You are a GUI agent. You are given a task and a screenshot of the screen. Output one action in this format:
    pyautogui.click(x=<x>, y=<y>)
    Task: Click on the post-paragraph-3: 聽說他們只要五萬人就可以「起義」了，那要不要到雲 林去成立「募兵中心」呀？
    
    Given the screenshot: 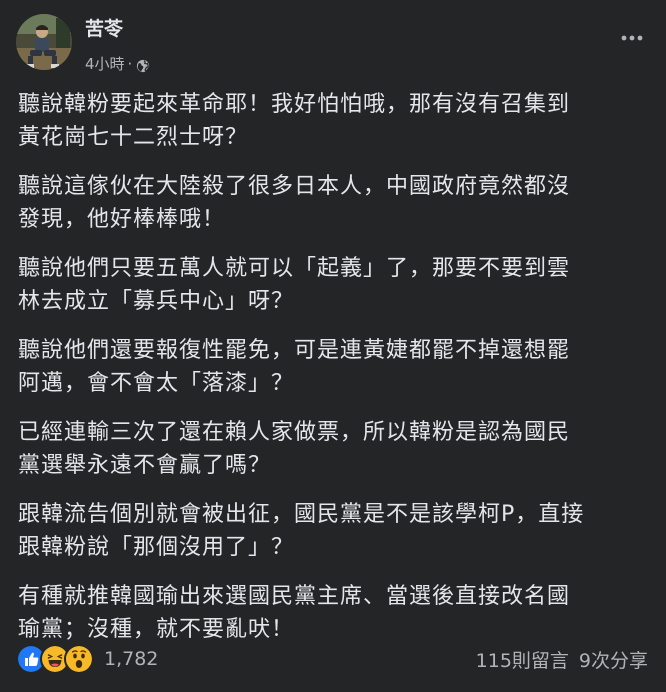 What is the action you would take?
    pyautogui.click(x=294, y=285)
    